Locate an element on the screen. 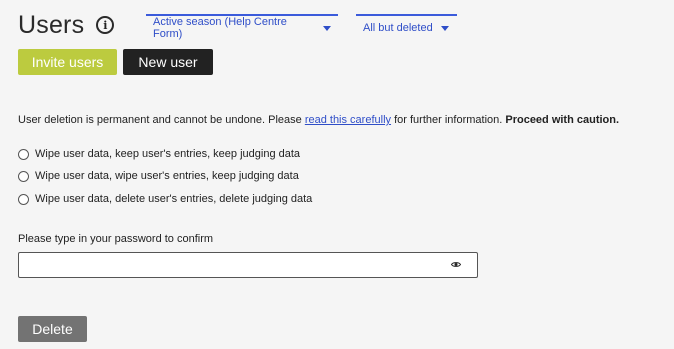 Image resolution: width=674 pixels, height=349 pixels. status-filter-dropdown: All but deleted is located at coordinates (406, 27).